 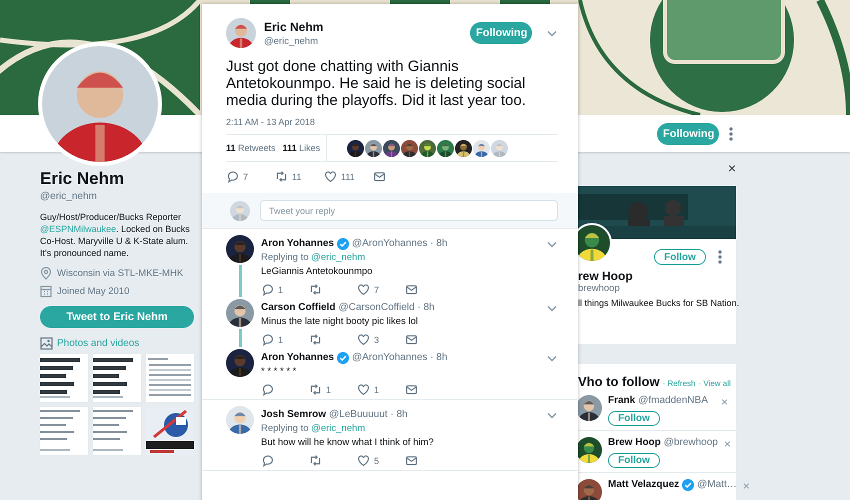 What do you see at coordinates (329, 389) in the screenshot?
I see `retweet-count: 1` at bounding box center [329, 389].